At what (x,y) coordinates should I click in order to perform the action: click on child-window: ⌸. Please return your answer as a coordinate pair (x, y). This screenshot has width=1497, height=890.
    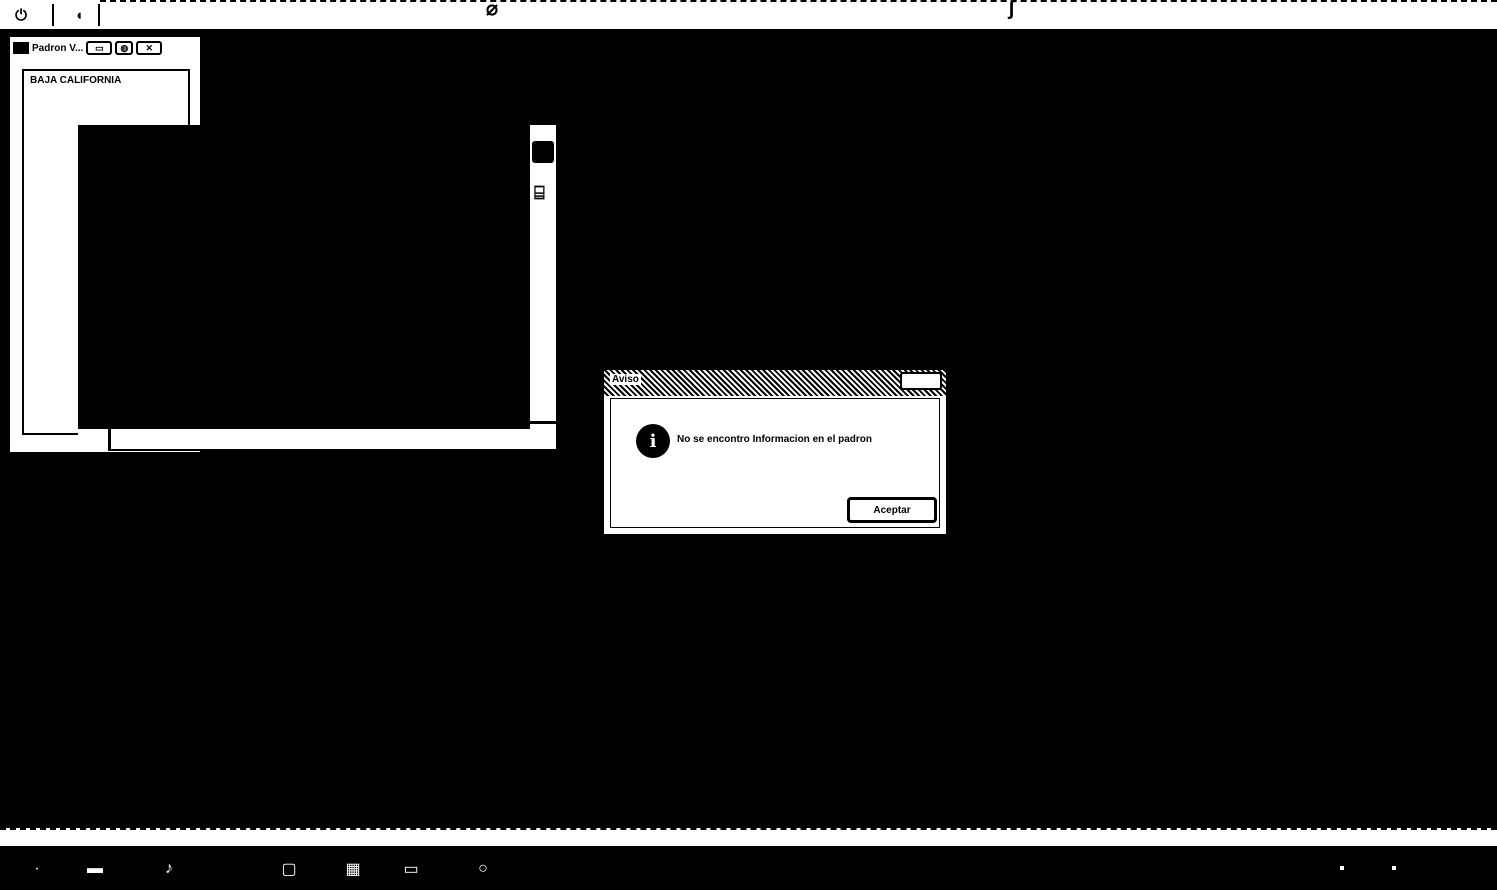
    Looking at the image, I should click on (317, 288).